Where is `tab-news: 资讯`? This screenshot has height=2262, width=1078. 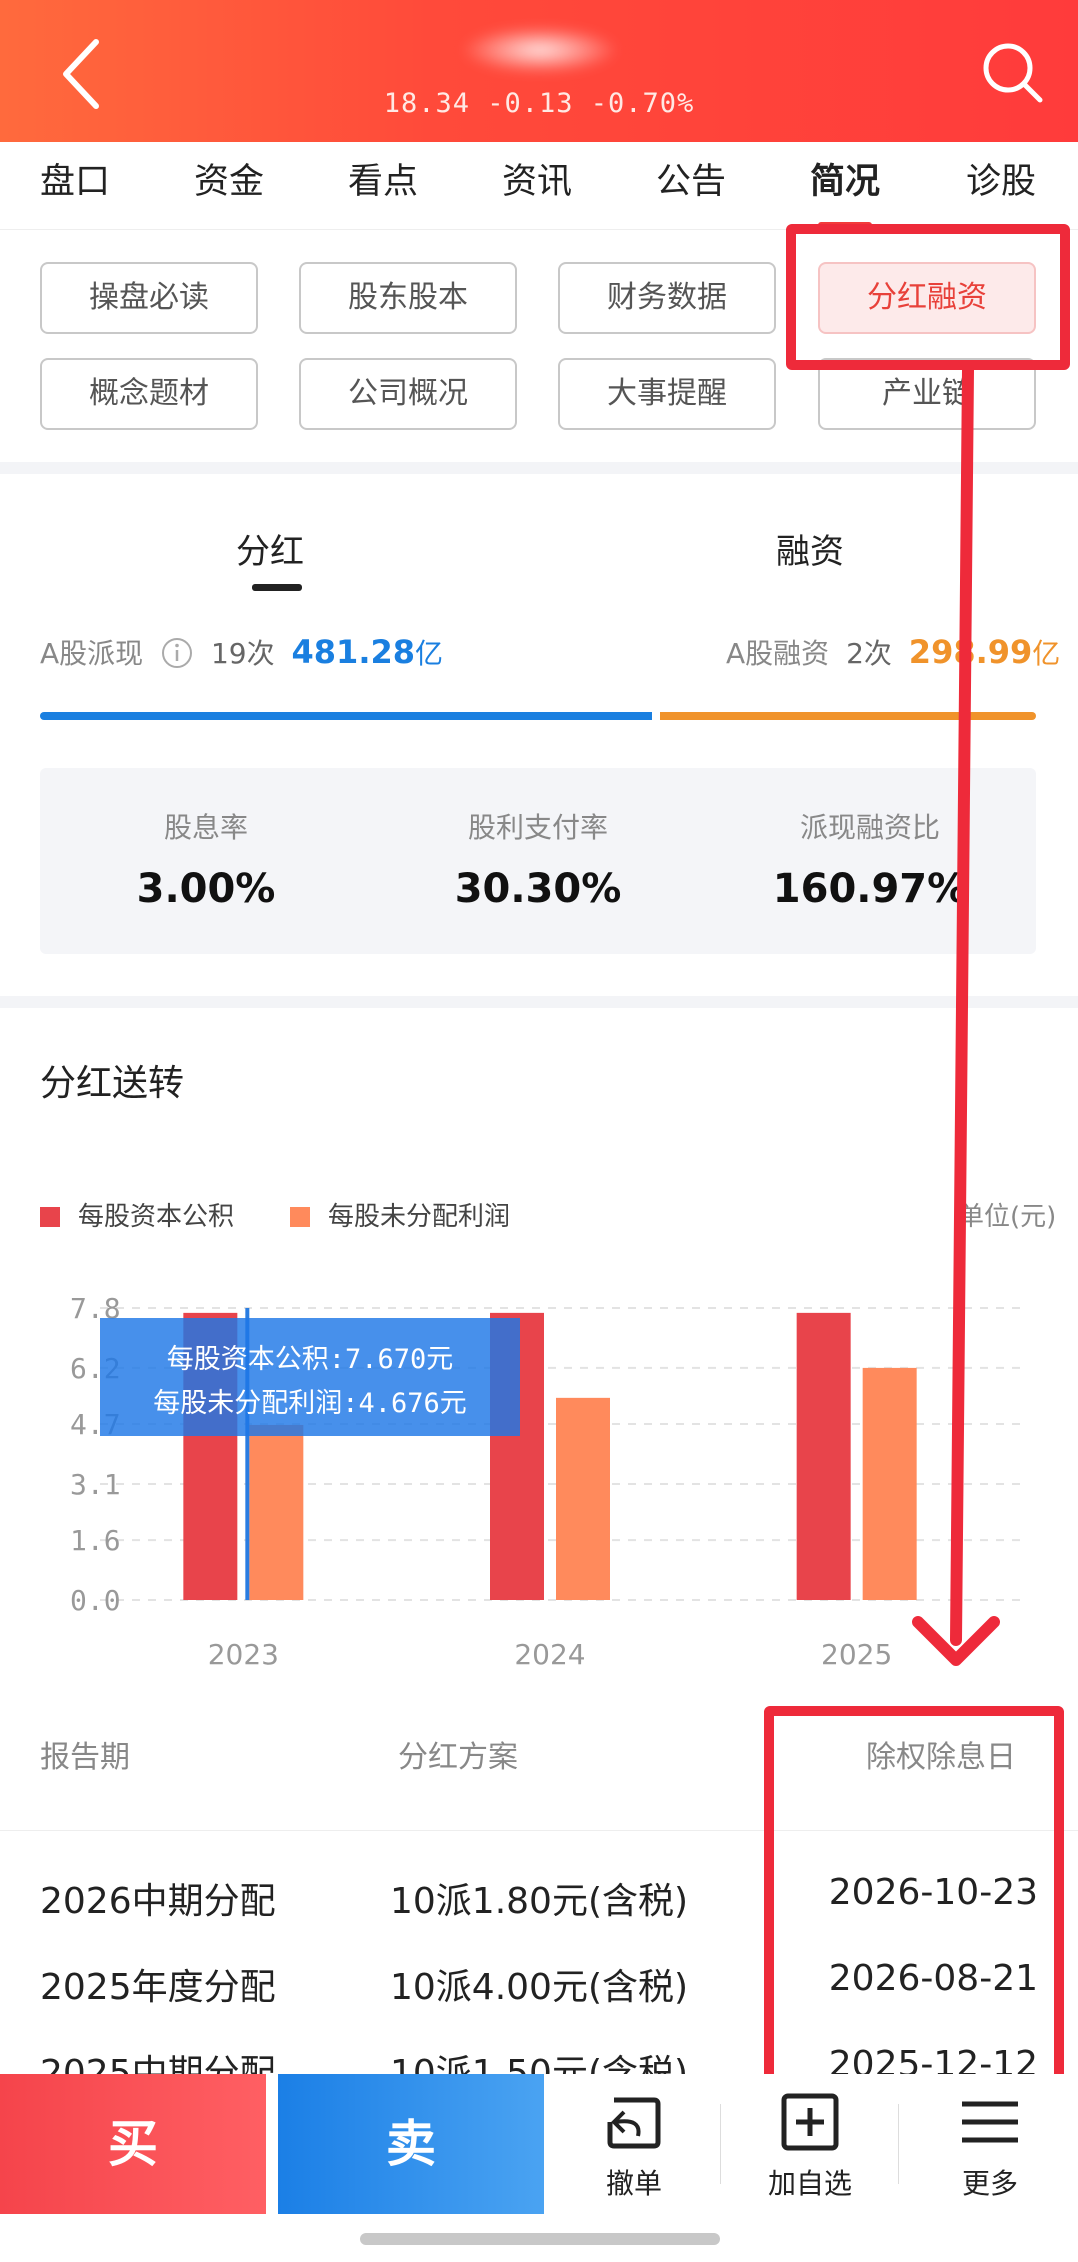
tab-news: 资讯 is located at coordinates (537, 186).